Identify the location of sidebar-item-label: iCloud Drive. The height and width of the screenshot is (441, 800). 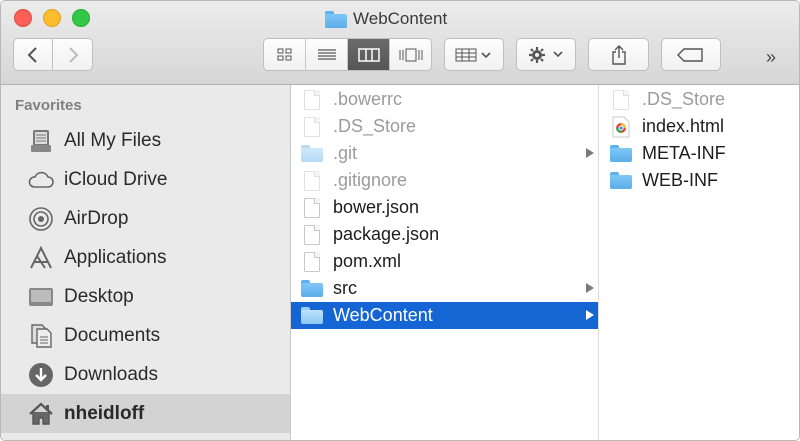
(116, 179).